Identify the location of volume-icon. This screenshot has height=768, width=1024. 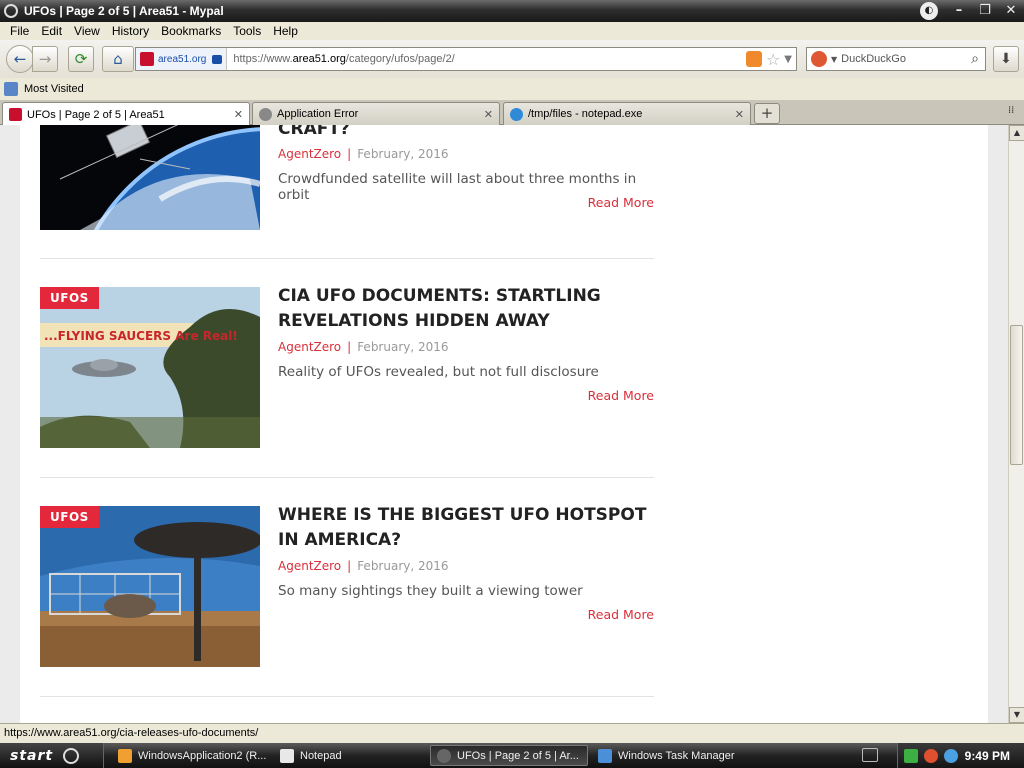
(951, 755).